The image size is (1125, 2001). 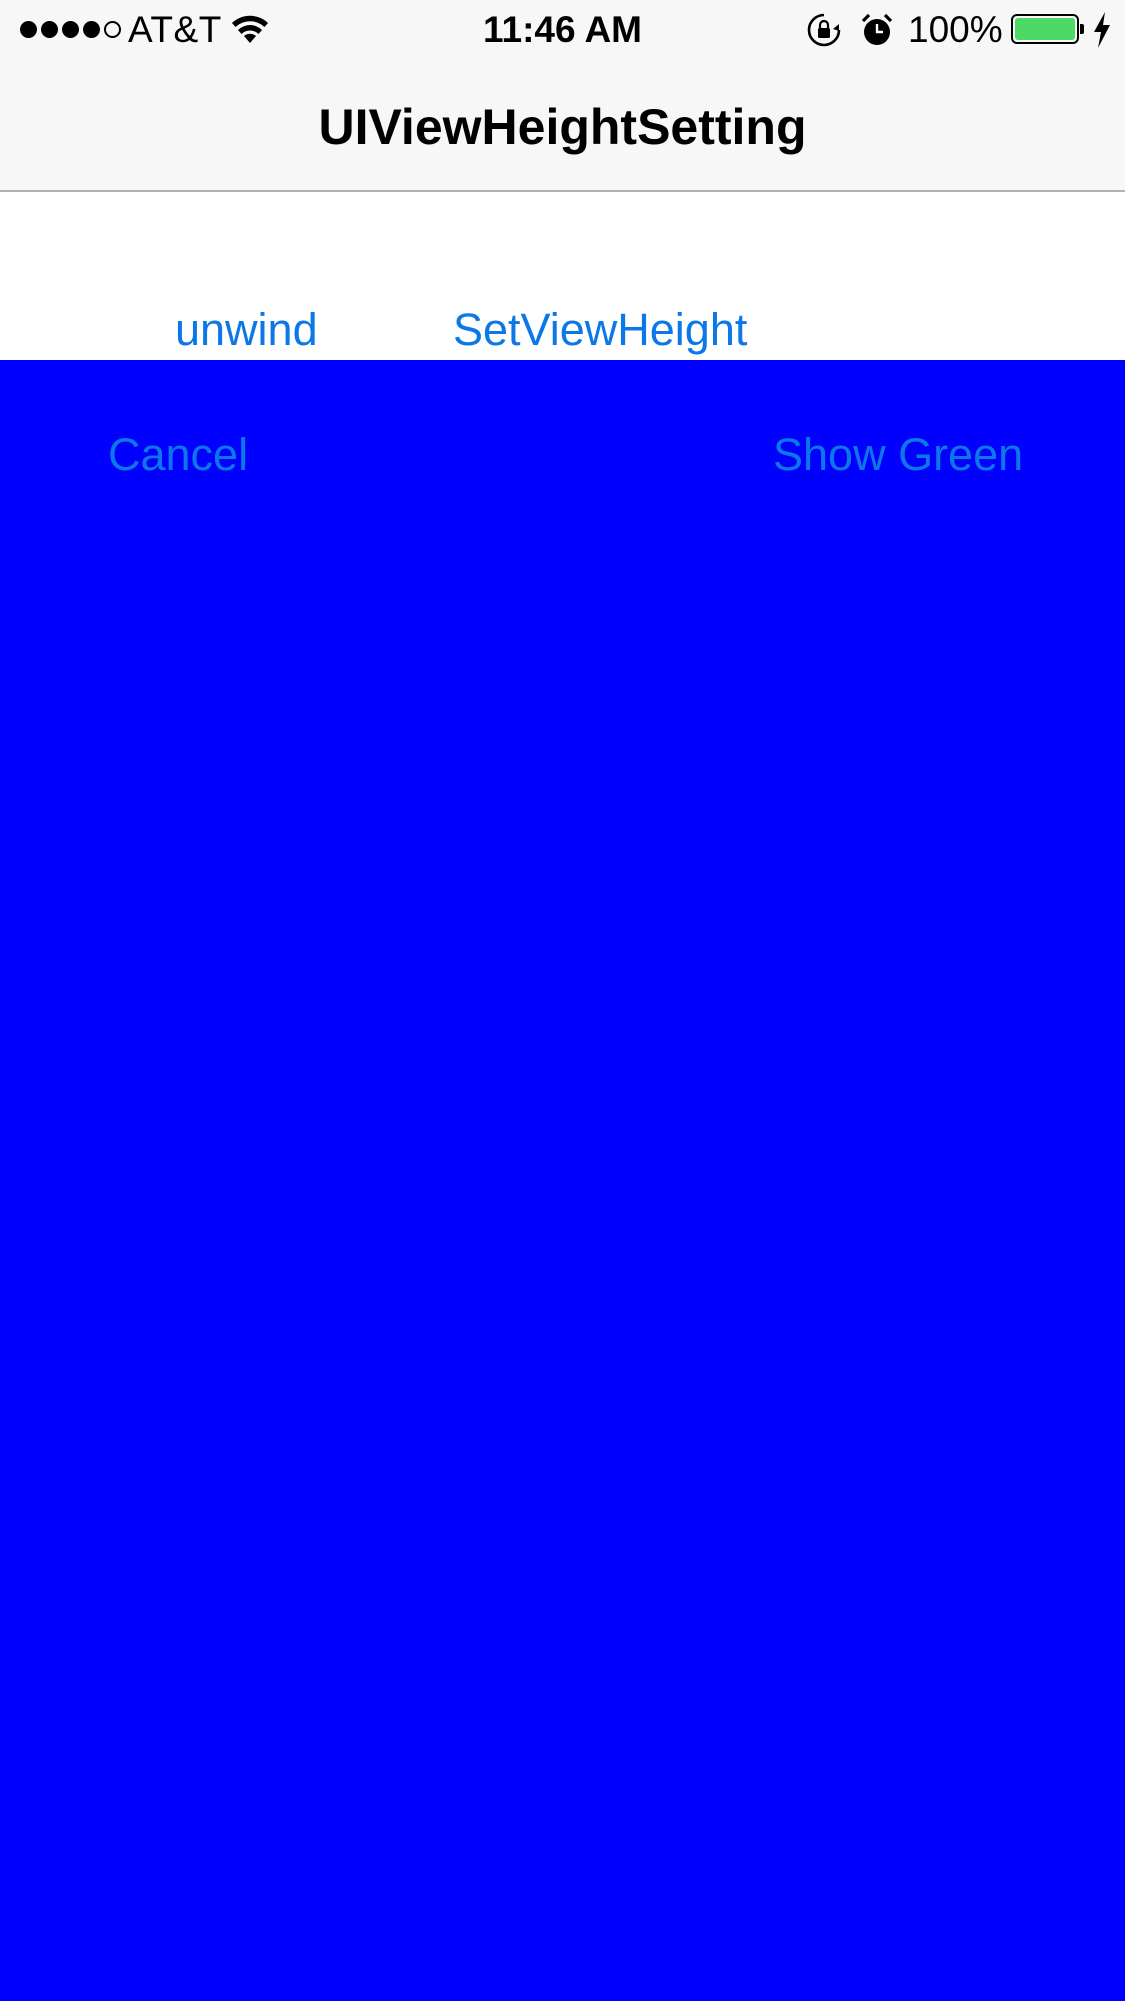 I want to click on navigation-header: AT&T 11:46 AM 100% UIViewHeightSetting, so click(x=562, y=96).